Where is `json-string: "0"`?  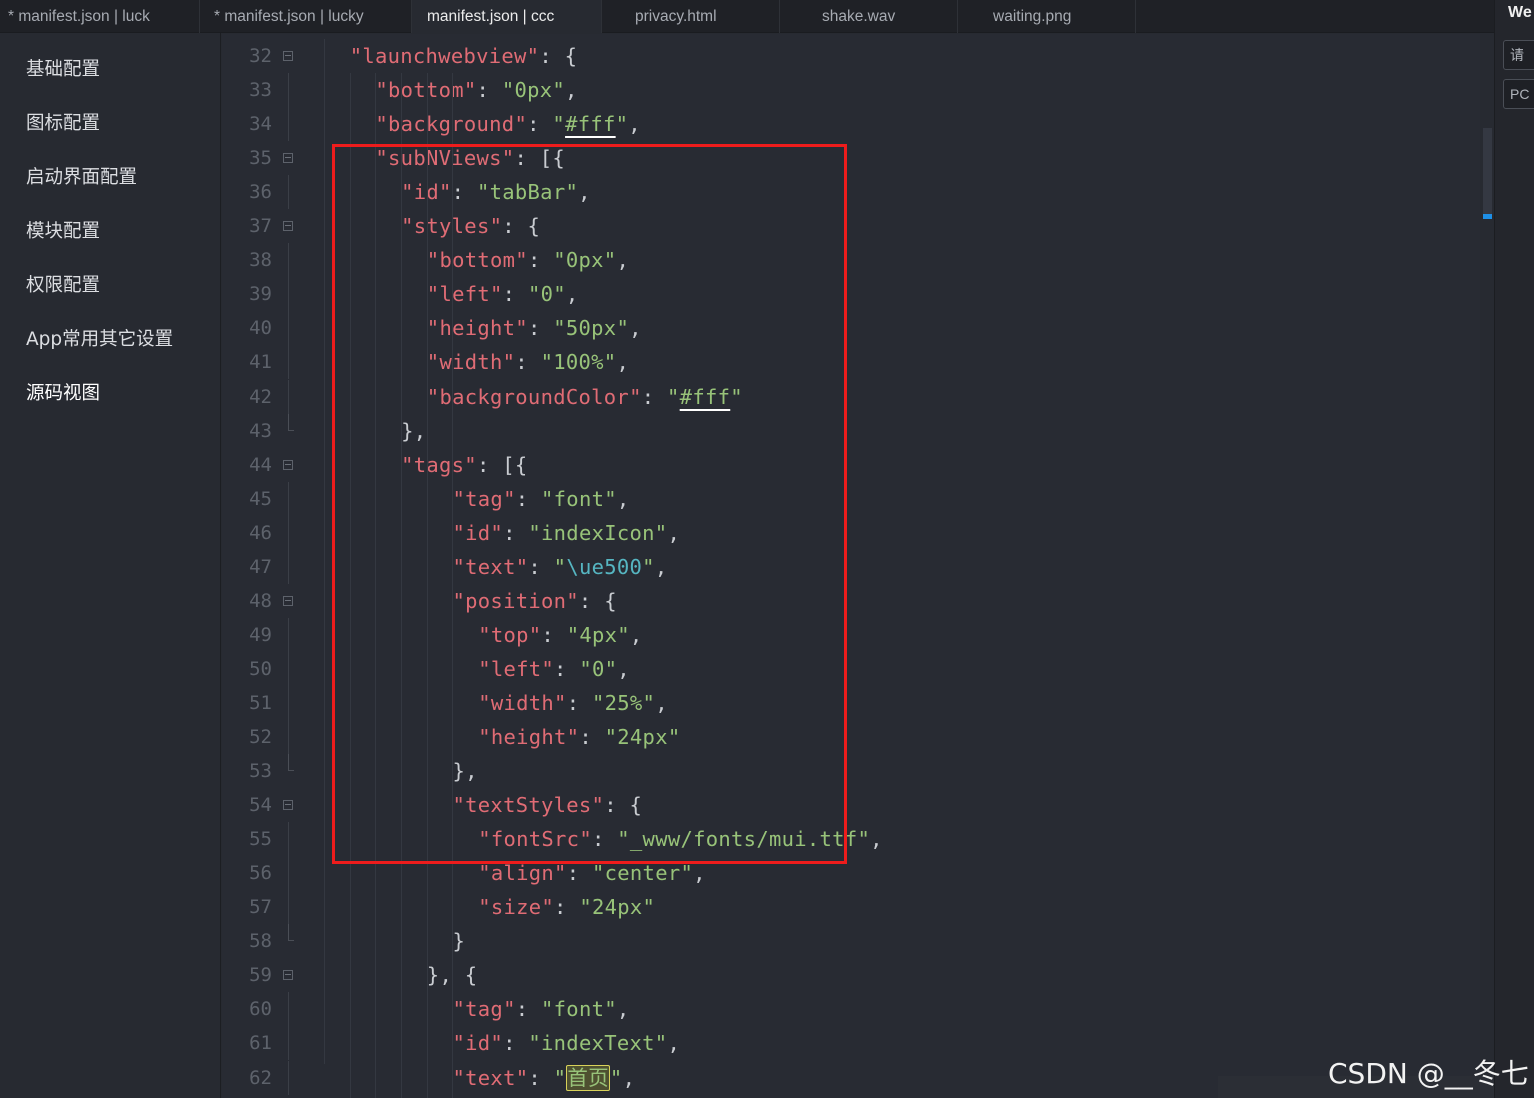 json-string: "0" is located at coordinates (598, 668).